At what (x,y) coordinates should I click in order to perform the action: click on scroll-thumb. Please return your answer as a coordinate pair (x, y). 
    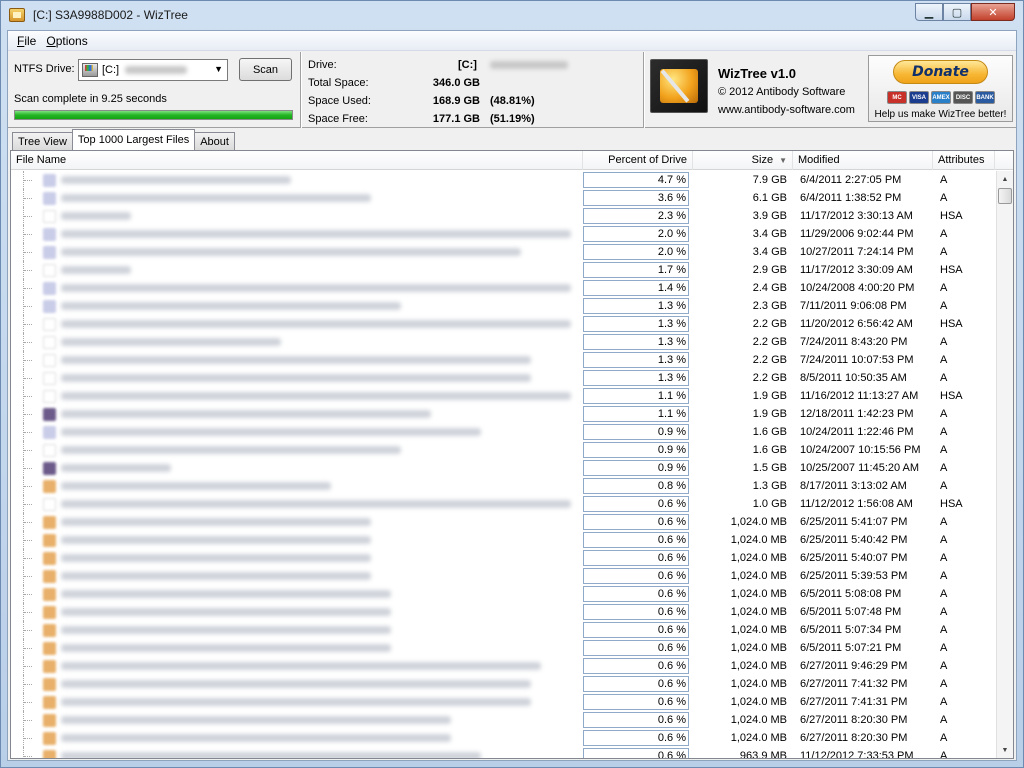
    Looking at the image, I should click on (1005, 196).